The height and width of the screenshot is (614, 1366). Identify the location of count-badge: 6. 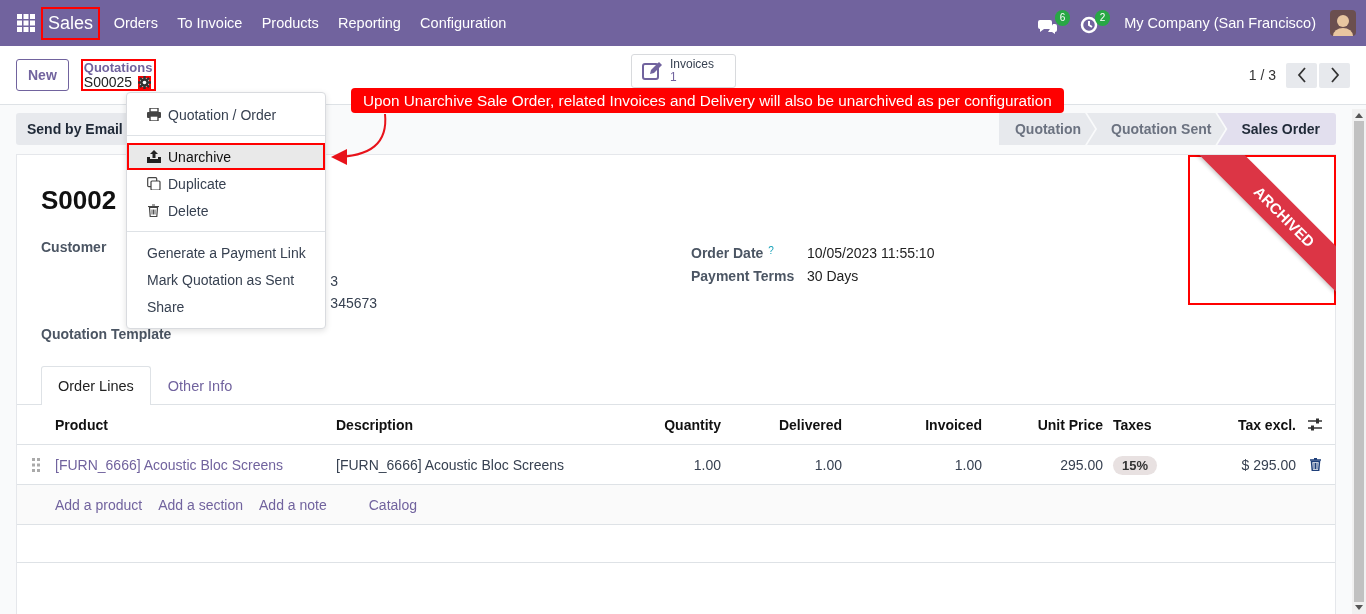
(1062, 18).